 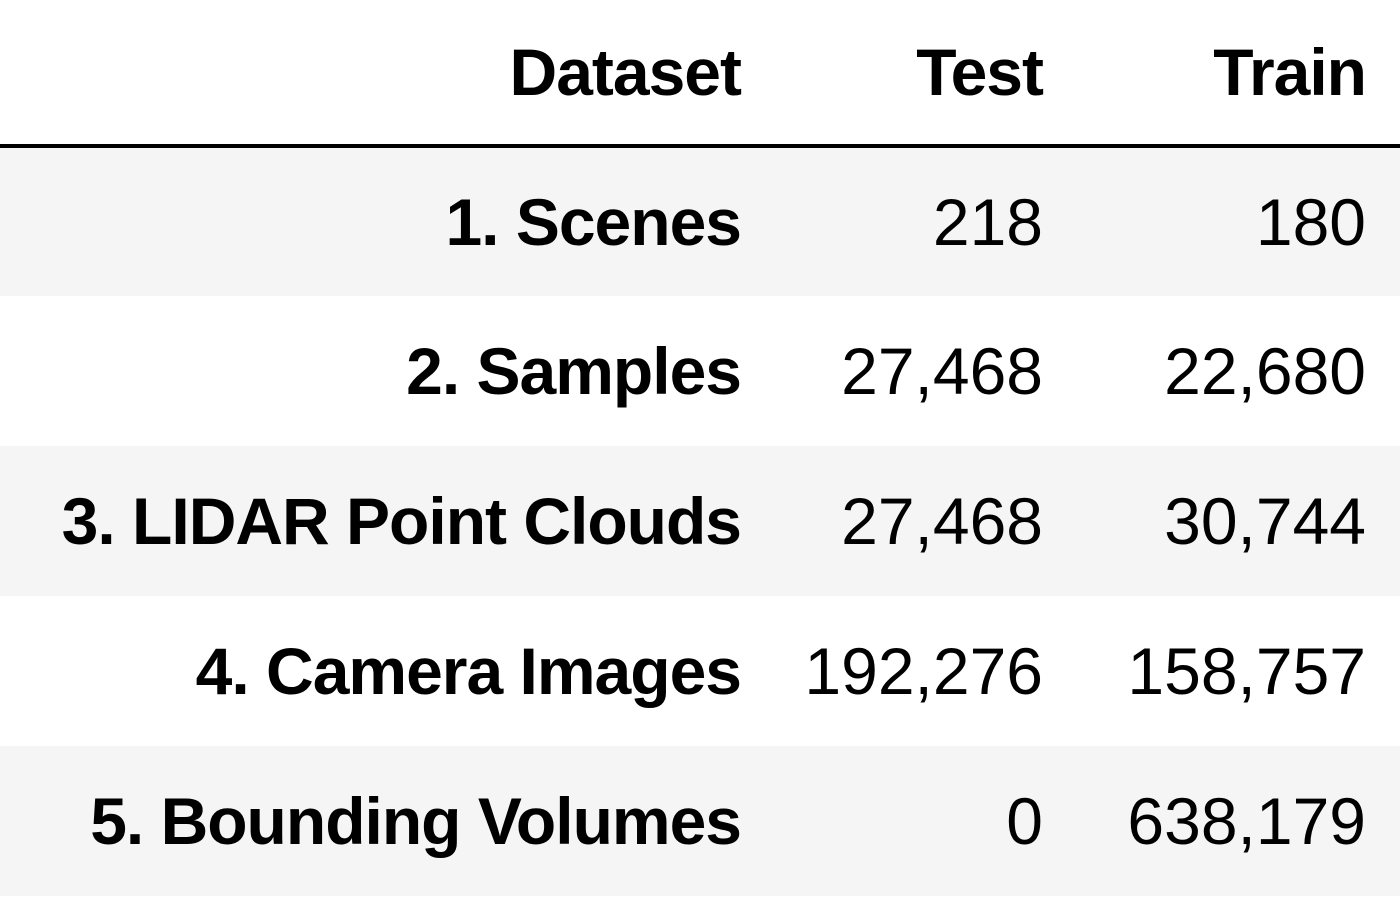 What do you see at coordinates (1238, 821) in the screenshot?
I see `train-value: 638,179` at bounding box center [1238, 821].